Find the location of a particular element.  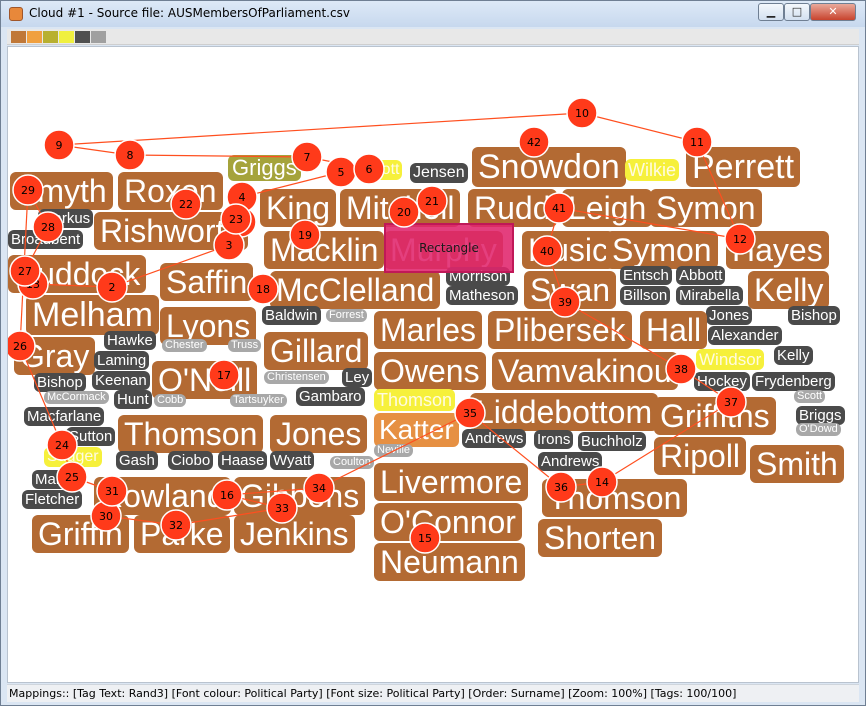

marker-35: 35 is located at coordinates (470, 413).